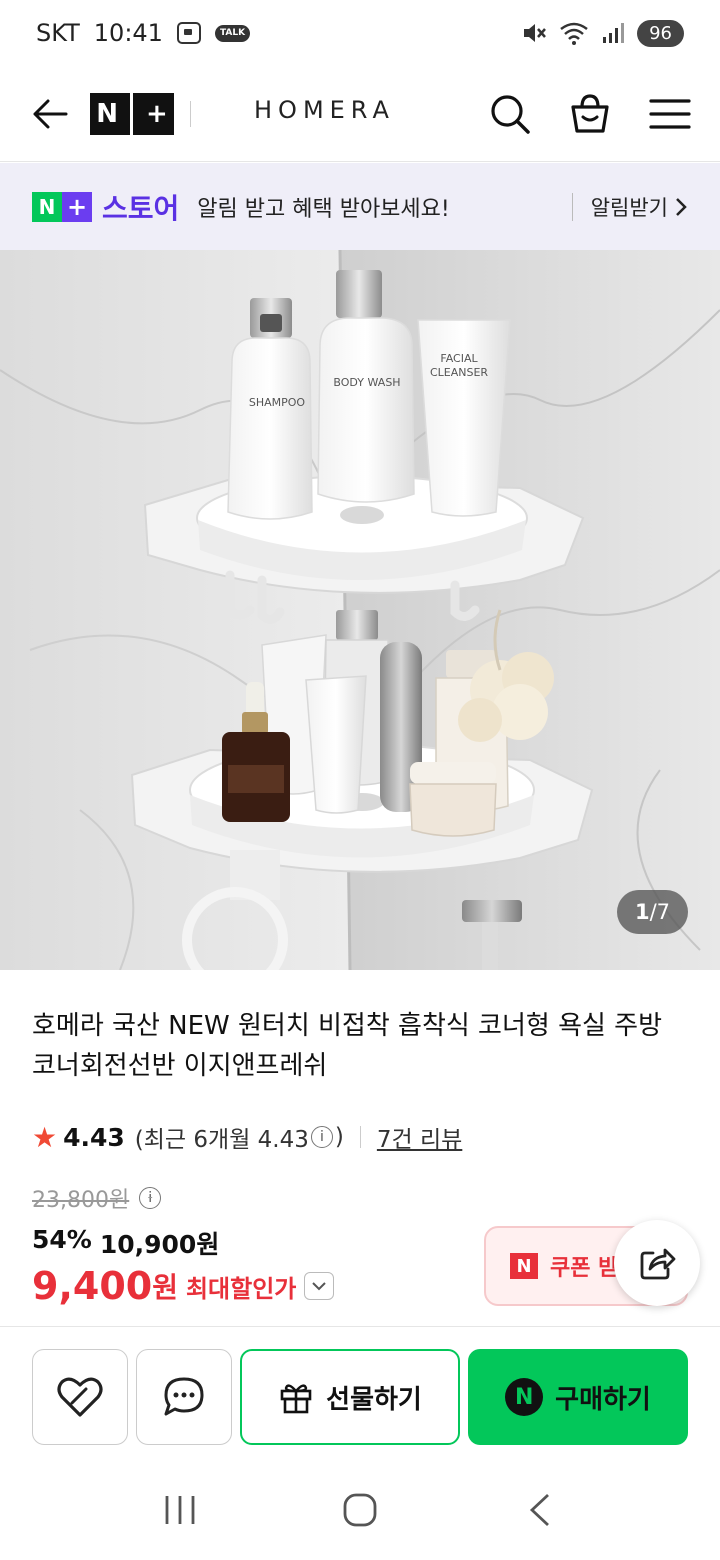 Image resolution: width=720 pixels, height=1560 pixels. What do you see at coordinates (107, 113) in the screenshot?
I see `logo-n: N` at bounding box center [107, 113].